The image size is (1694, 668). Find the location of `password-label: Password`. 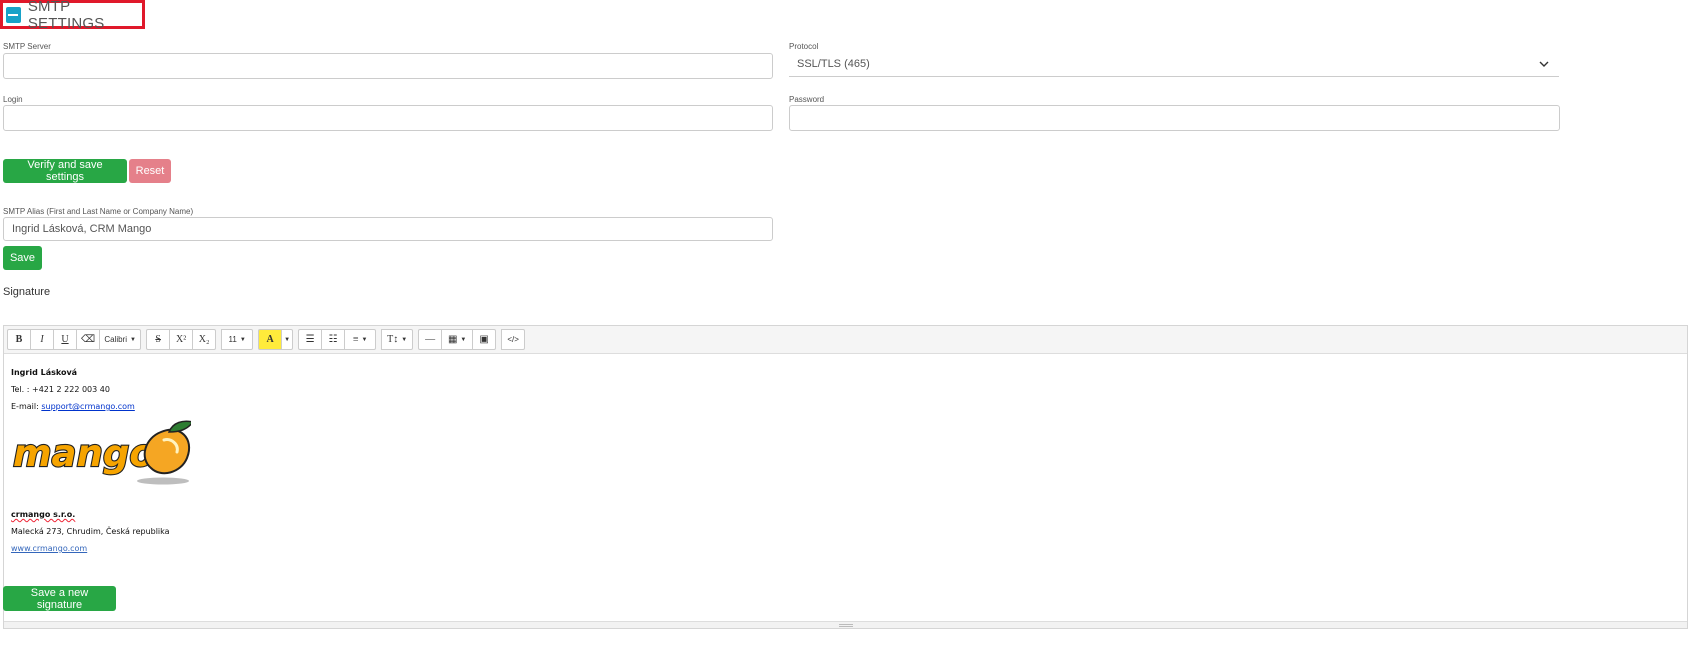

password-label: Password is located at coordinates (807, 99).